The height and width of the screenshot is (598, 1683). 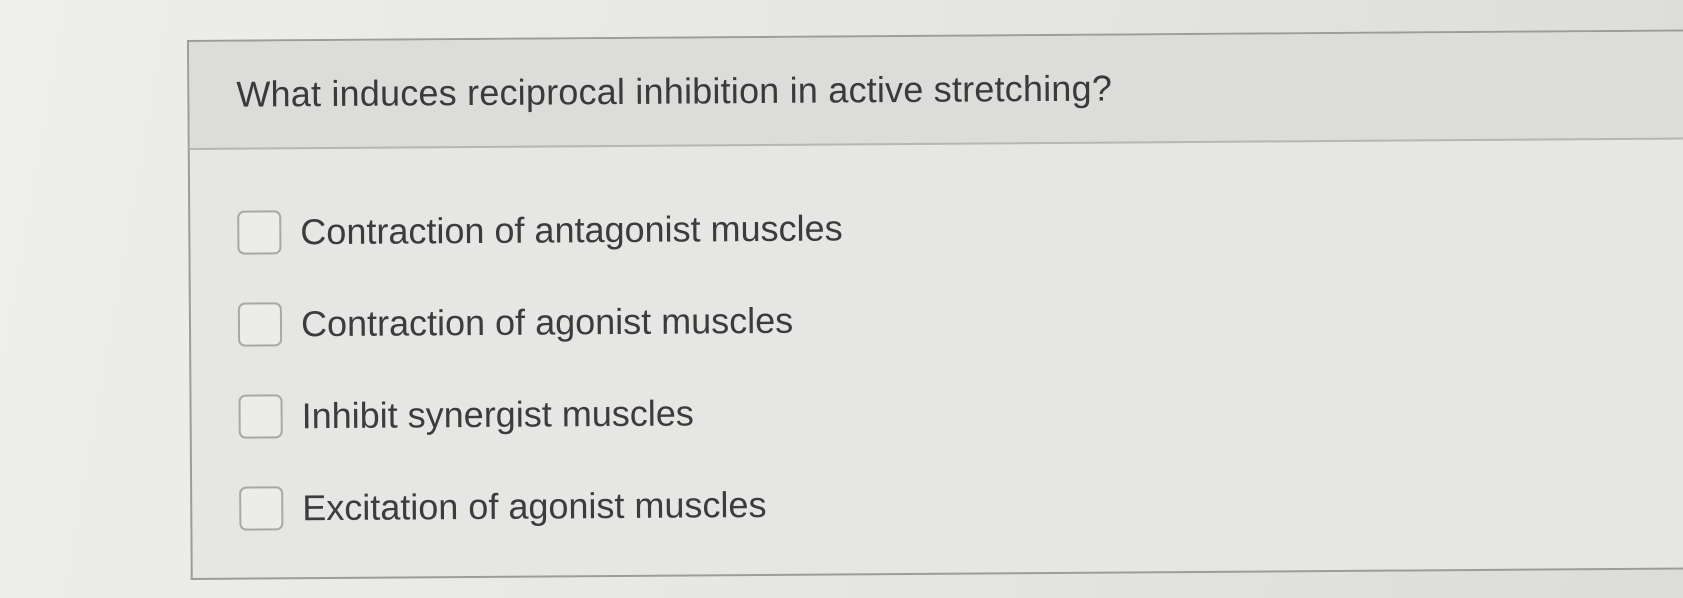 I want to click on answer-option-3: Inhibit synergist muscles, so click(x=960, y=412).